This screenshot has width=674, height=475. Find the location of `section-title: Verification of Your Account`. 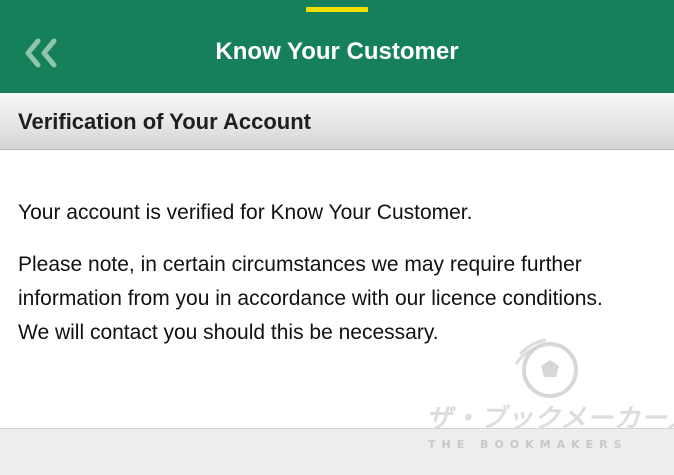

section-title: Verification of Your Account is located at coordinates (164, 121).